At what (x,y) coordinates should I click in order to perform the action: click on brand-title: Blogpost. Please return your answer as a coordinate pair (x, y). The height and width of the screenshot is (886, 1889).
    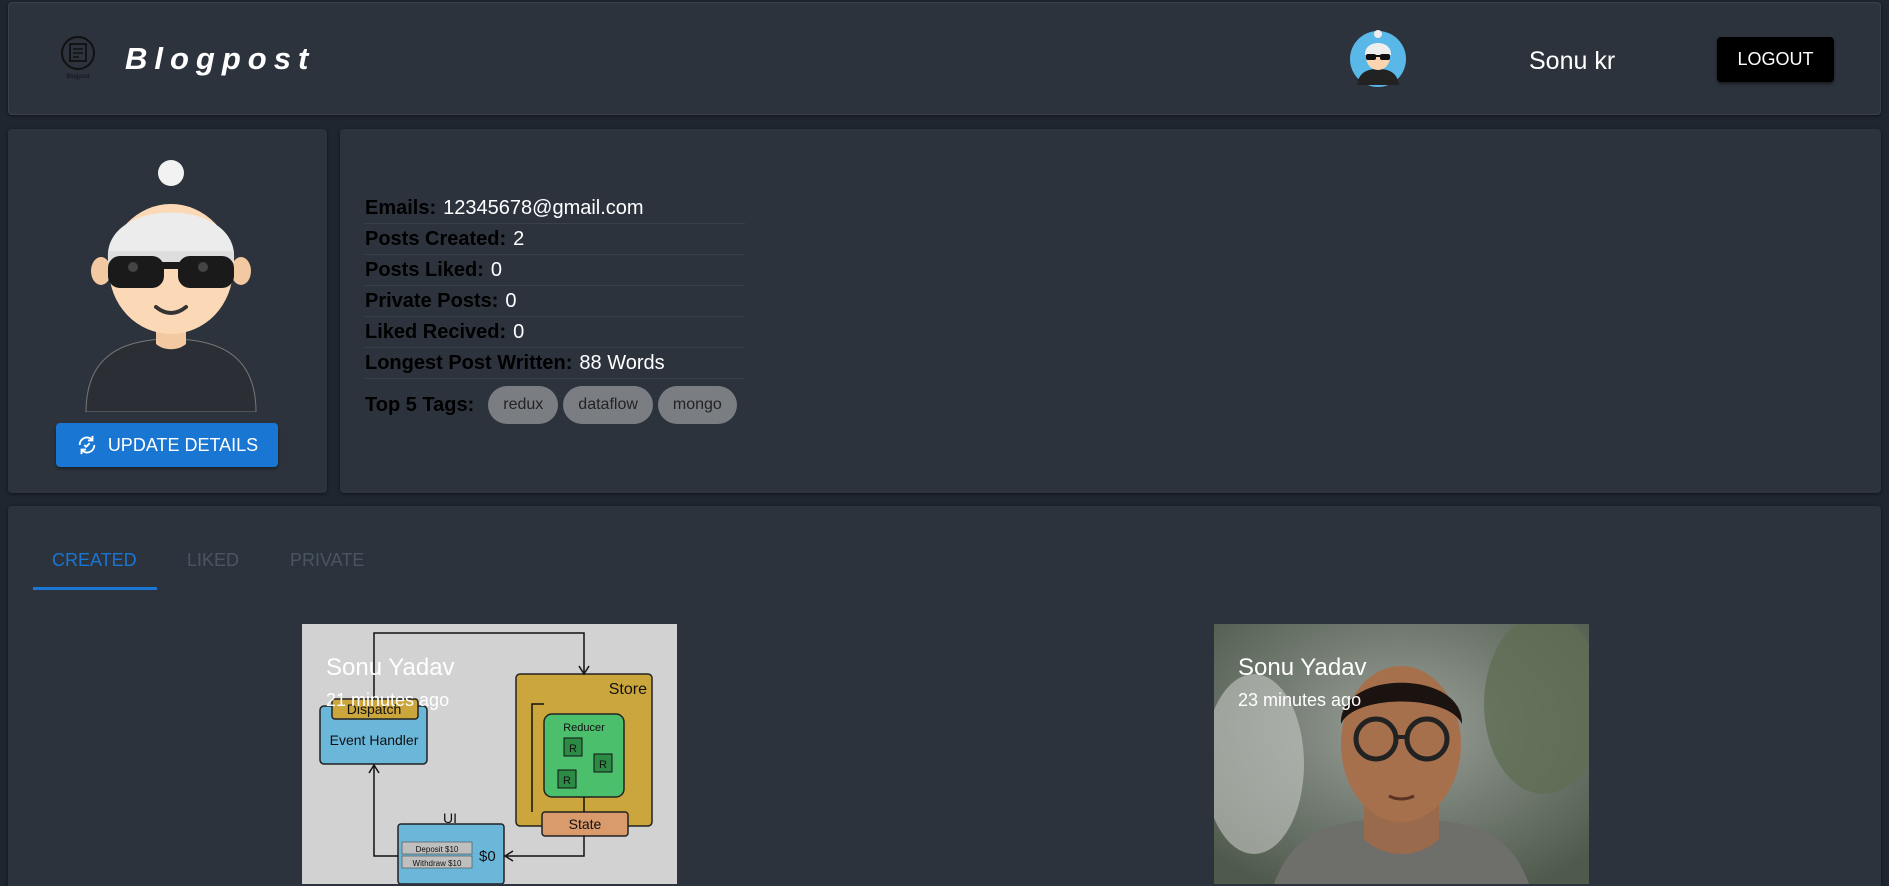
    Looking at the image, I should click on (220, 59).